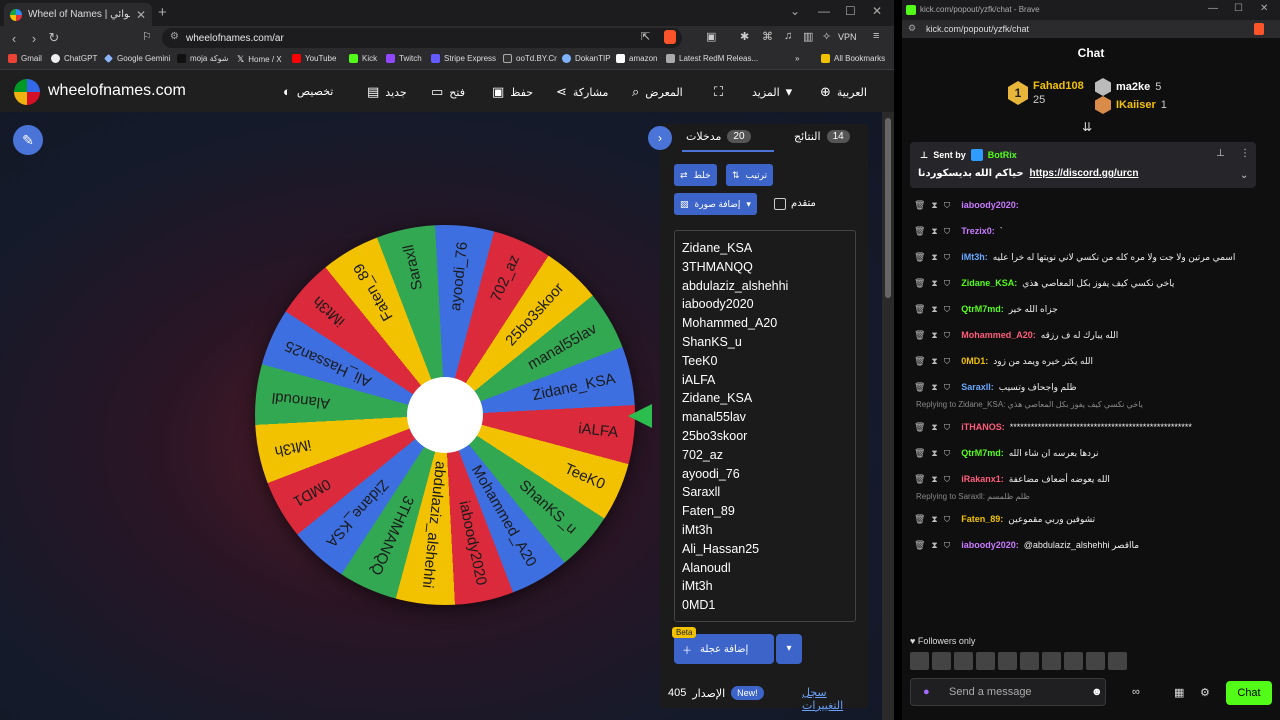  I want to click on chat-username: Zidane_KSA:, so click(989, 283).